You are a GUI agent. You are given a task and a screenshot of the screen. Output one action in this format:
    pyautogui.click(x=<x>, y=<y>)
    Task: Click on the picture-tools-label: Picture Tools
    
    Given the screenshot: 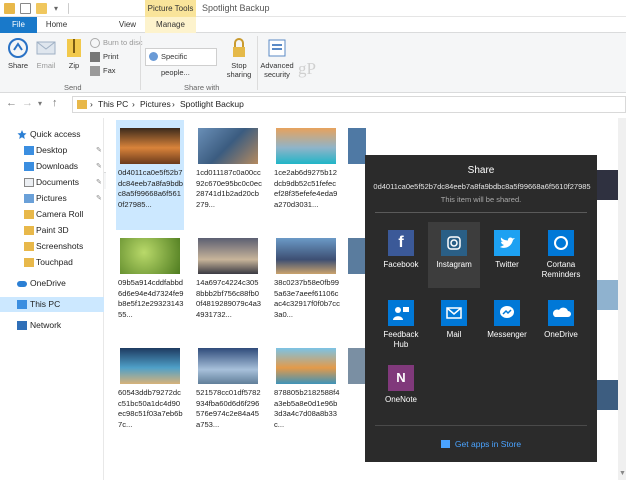 What is the action you would take?
    pyautogui.click(x=170, y=8)
    